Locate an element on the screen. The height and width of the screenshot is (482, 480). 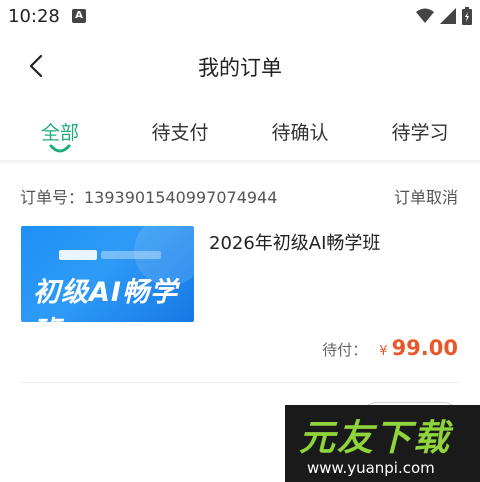
tab-label: 全部 is located at coordinates (59, 133).